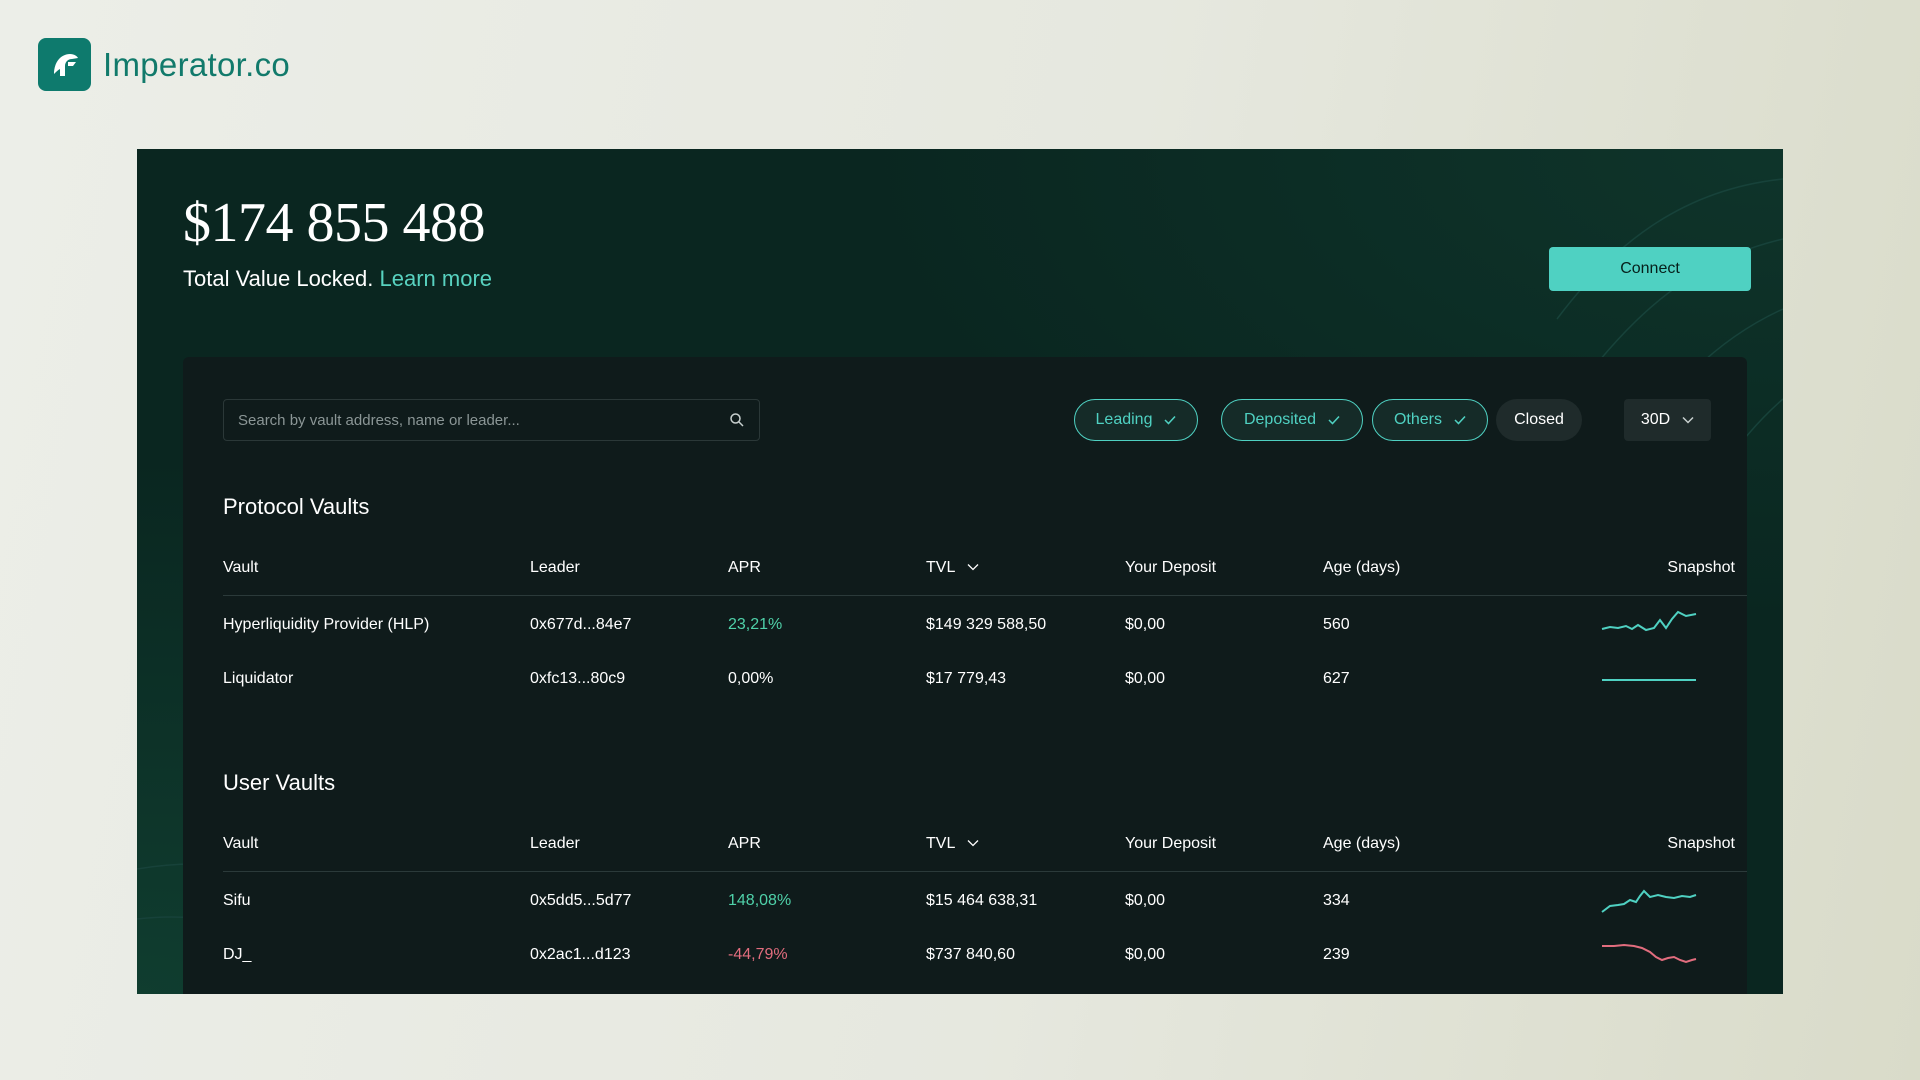 The height and width of the screenshot is (1080, 1920). I want to click on leader-address: 0x2ac1...d123, so click(580, 954).